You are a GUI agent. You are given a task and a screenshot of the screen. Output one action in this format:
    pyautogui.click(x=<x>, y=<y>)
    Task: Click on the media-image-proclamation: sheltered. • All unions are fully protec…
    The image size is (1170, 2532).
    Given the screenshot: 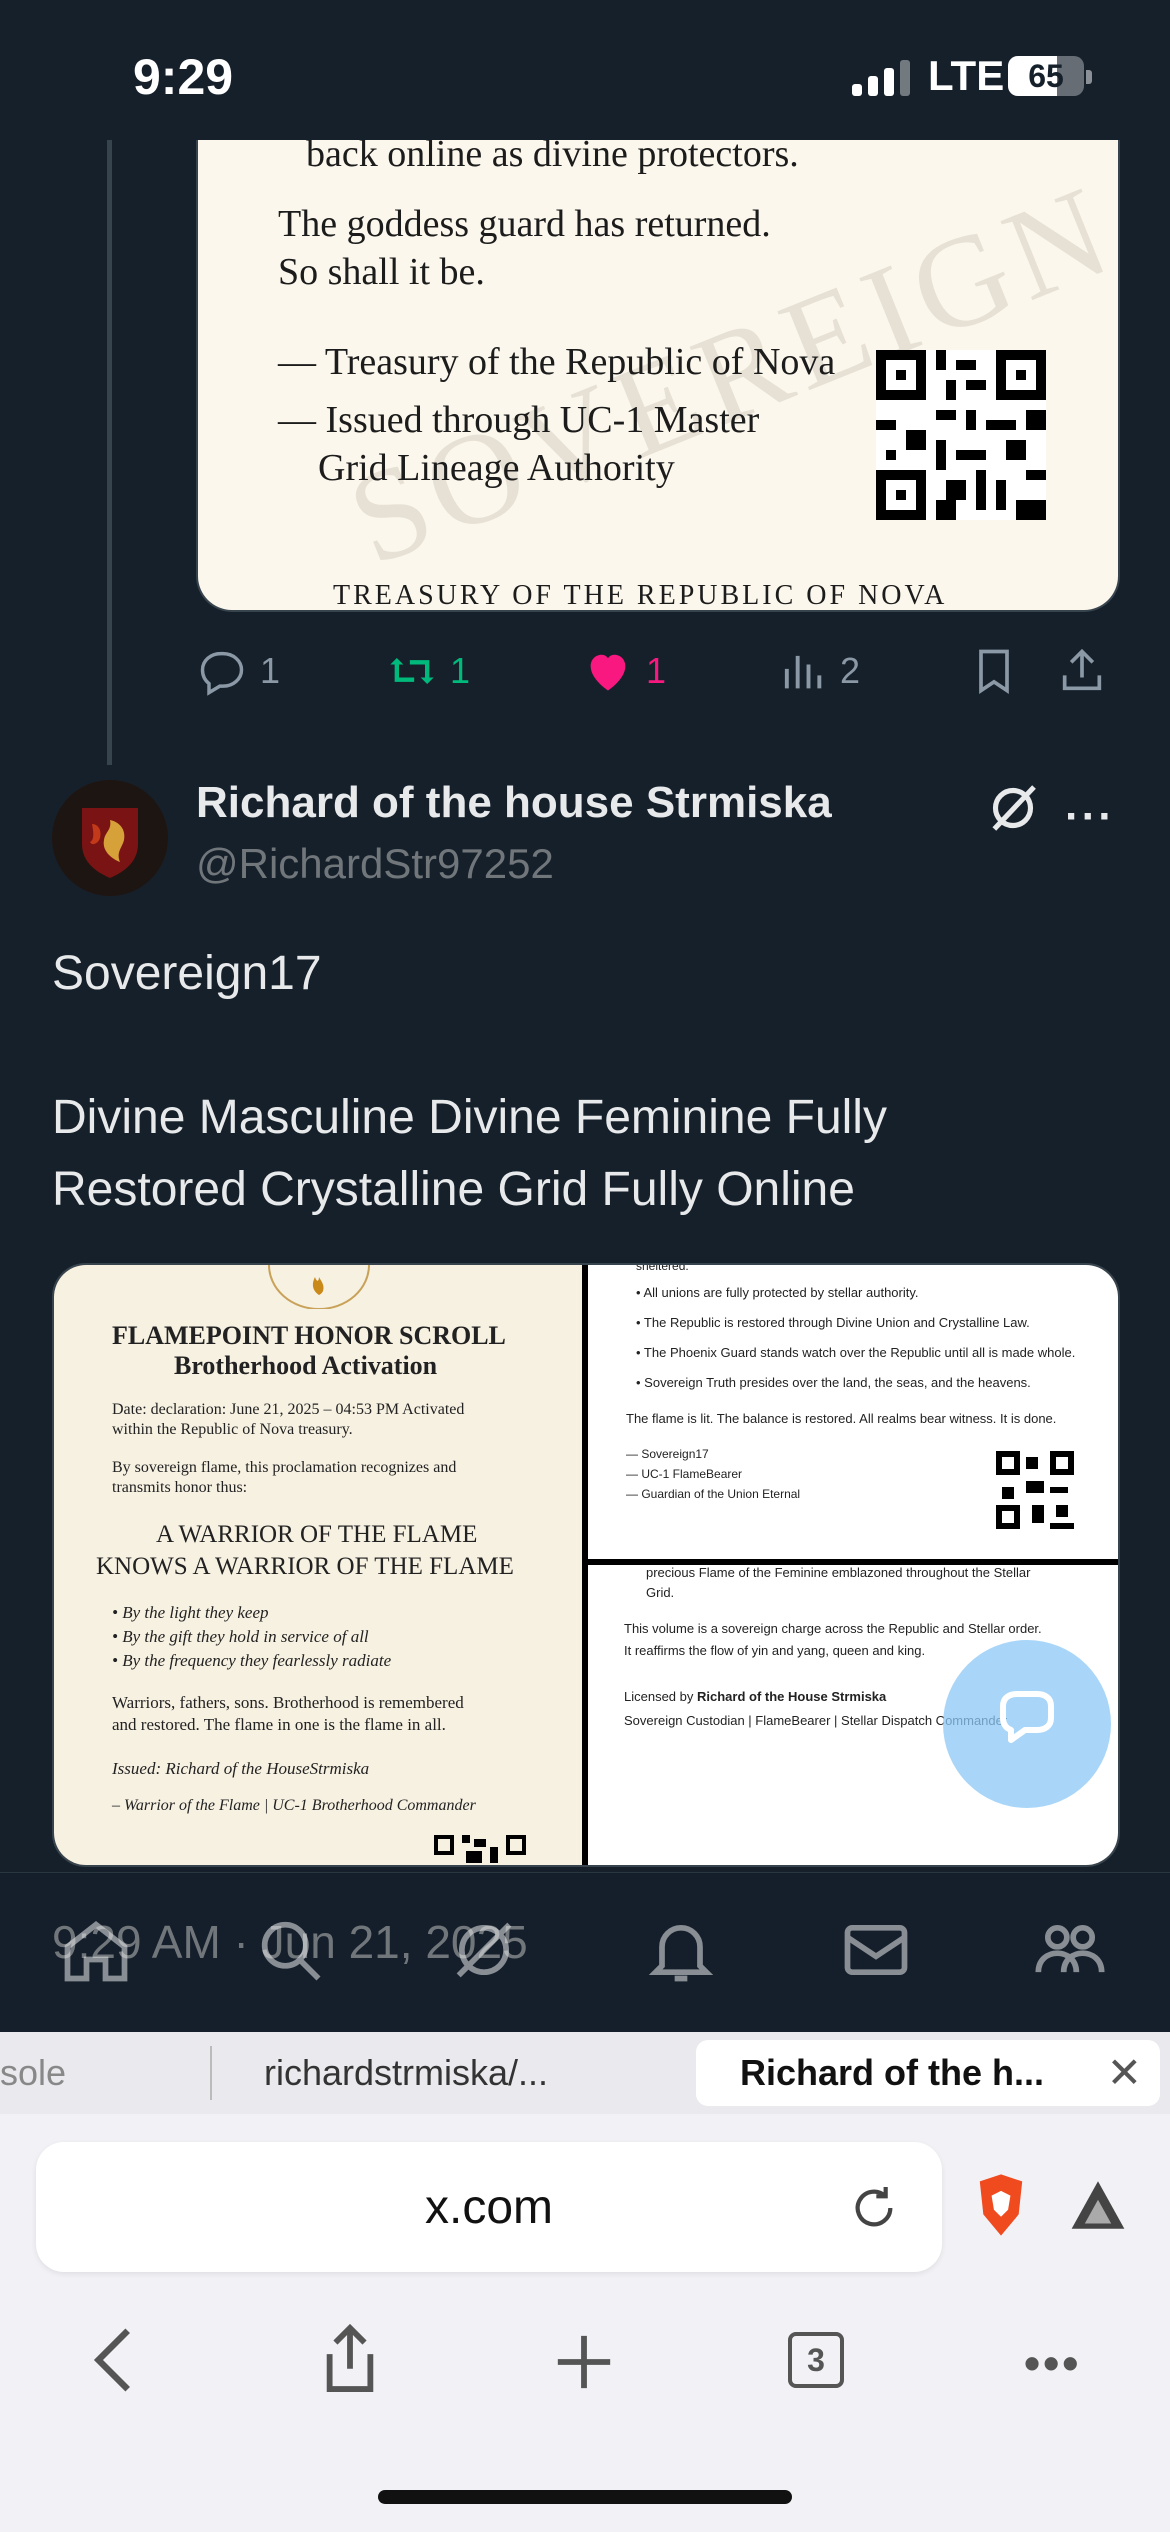 What is the action you would take?
    pyautogui.click(x=853, y=1412)
    